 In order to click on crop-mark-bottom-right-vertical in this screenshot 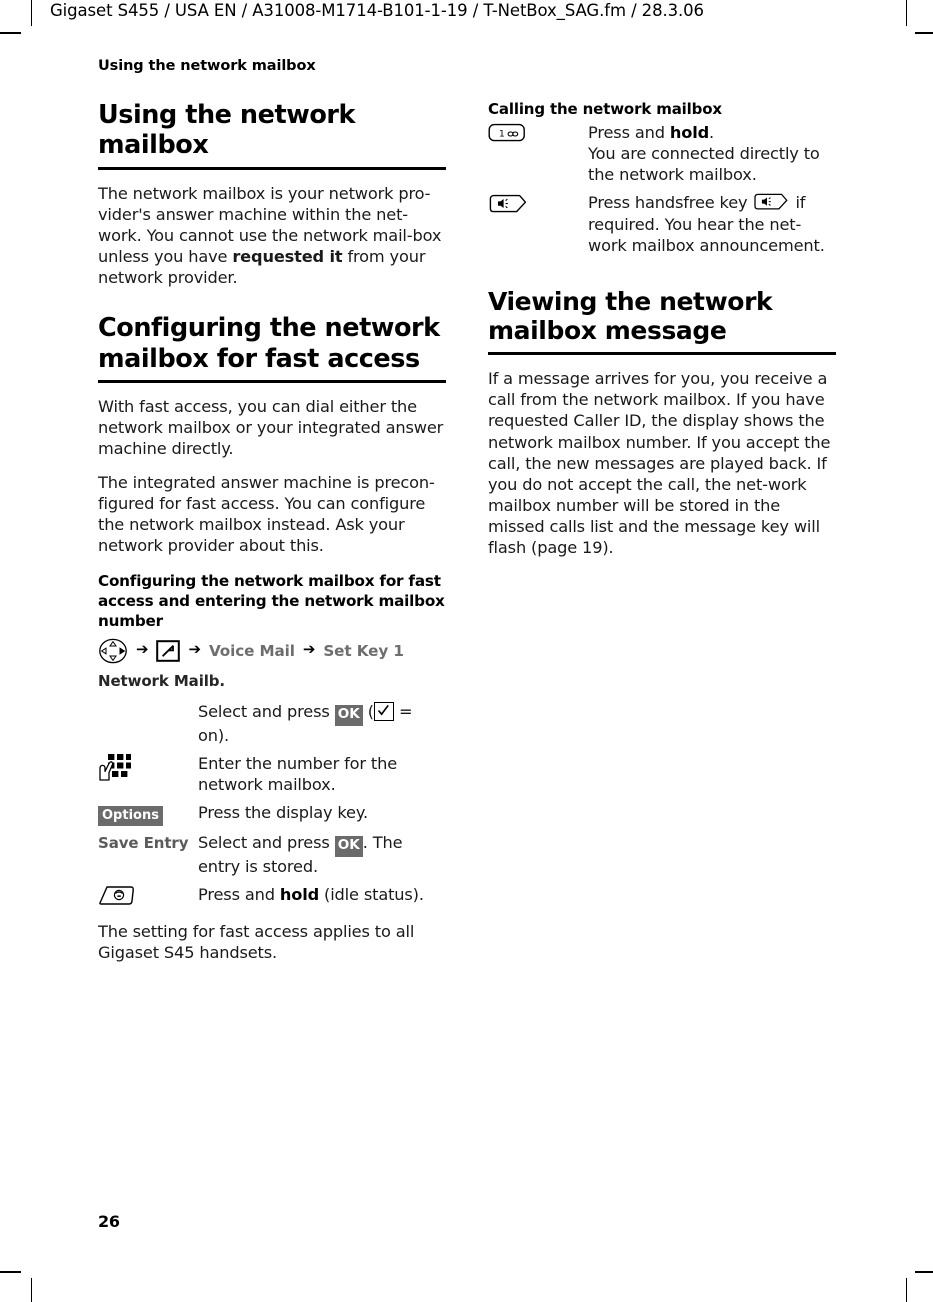, I will do `click(906, 1290)`.